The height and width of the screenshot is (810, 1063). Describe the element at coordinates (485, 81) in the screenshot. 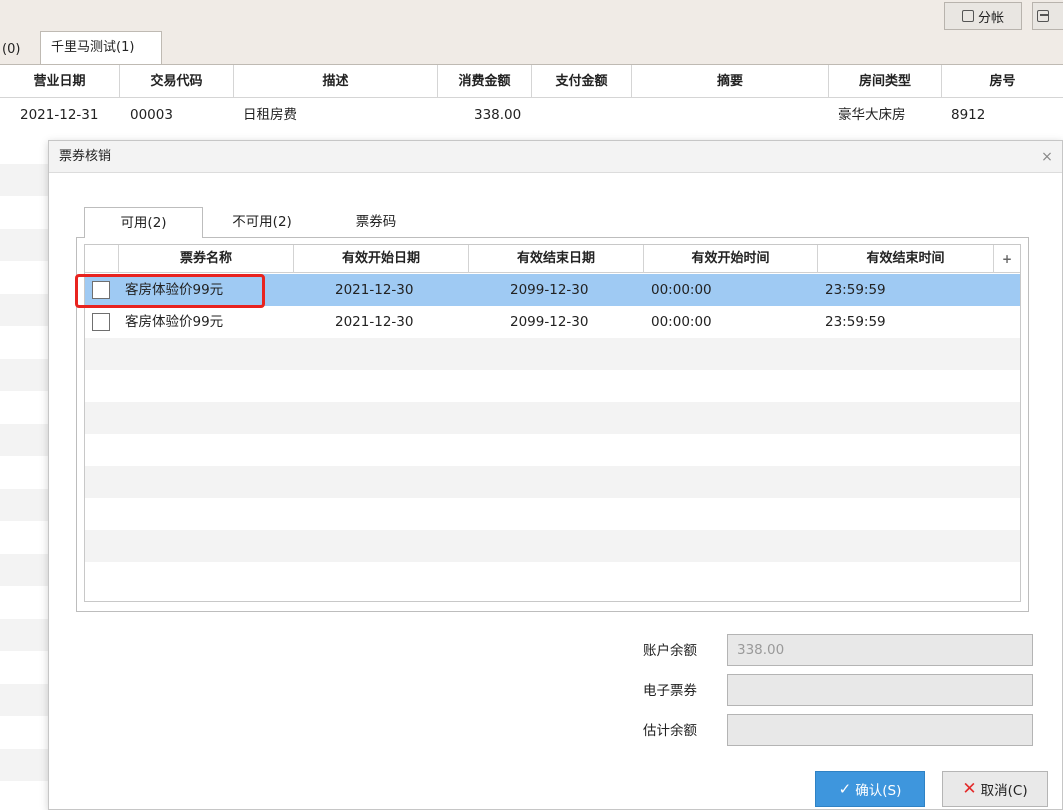

I see `col-consume-amount: 消费金额` at that location.